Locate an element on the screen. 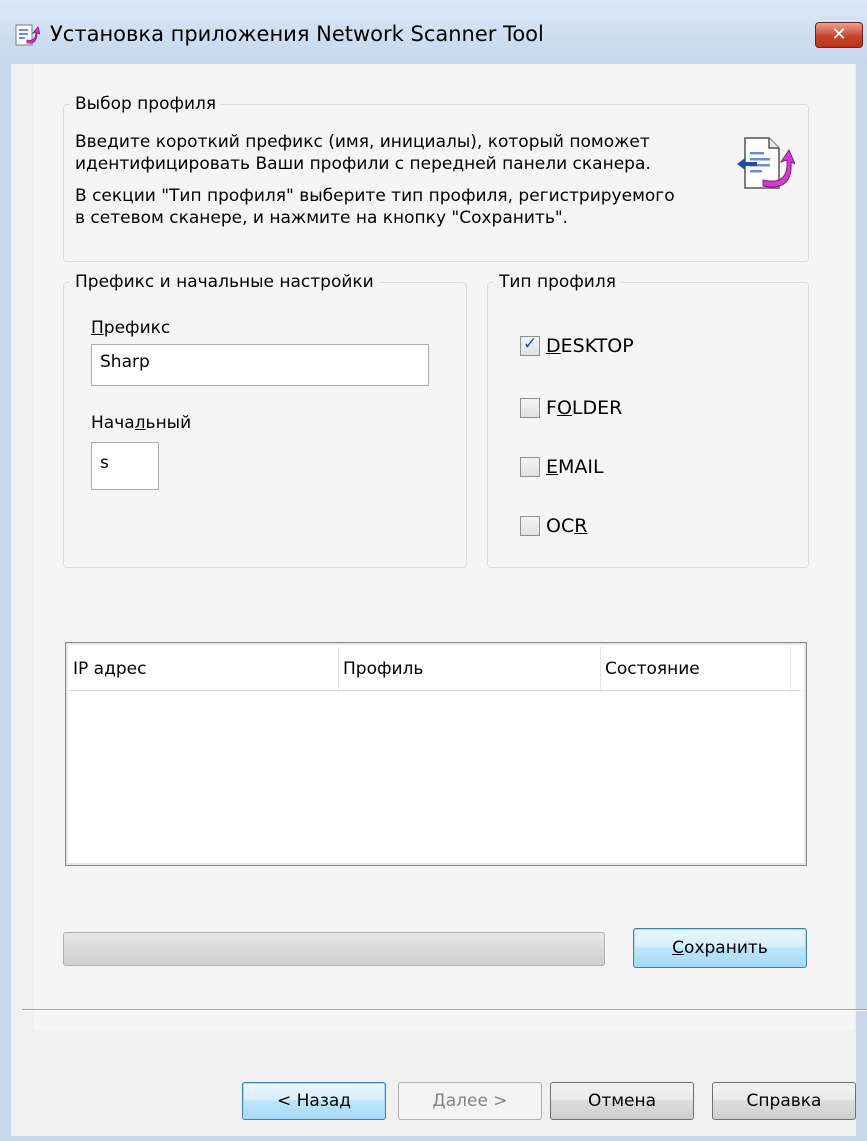  checkbox-label-email: EMAIL is located at coordinates (575, 467).